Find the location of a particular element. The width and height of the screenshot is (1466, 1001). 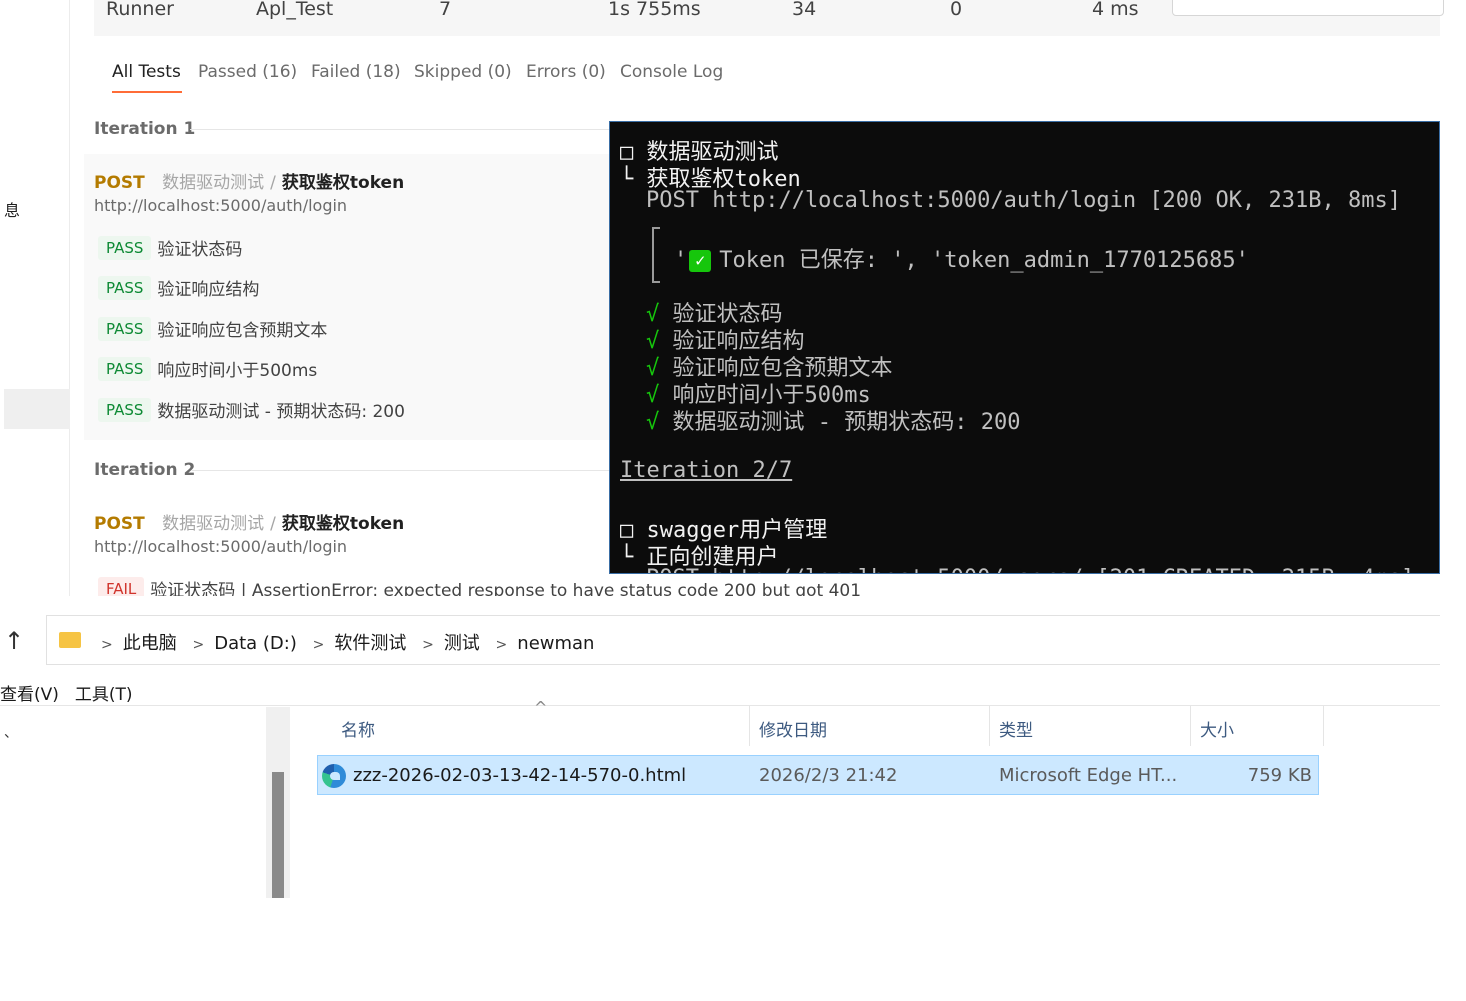

column-header-name: 名称 is located at coordinates (358, 728).